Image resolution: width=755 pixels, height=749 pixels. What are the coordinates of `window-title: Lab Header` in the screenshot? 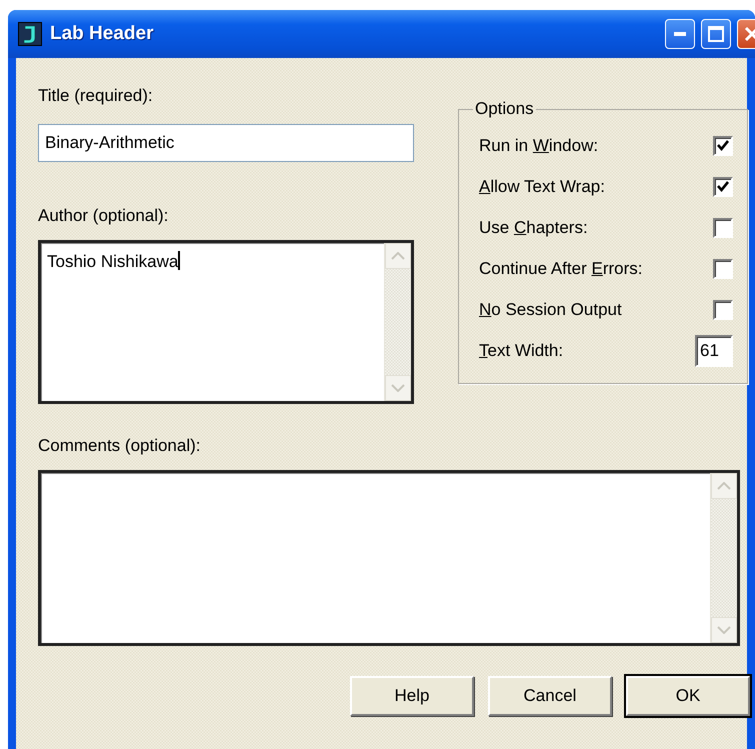 It's located at (102, 34).